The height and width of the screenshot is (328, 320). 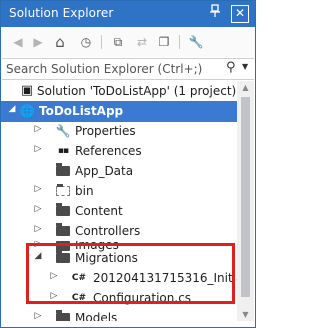 What do you see at coordinates (245, 66) in the screenshot?
I see `search-options-dropdown-icon: ▼` at bounding box center [245, 66].